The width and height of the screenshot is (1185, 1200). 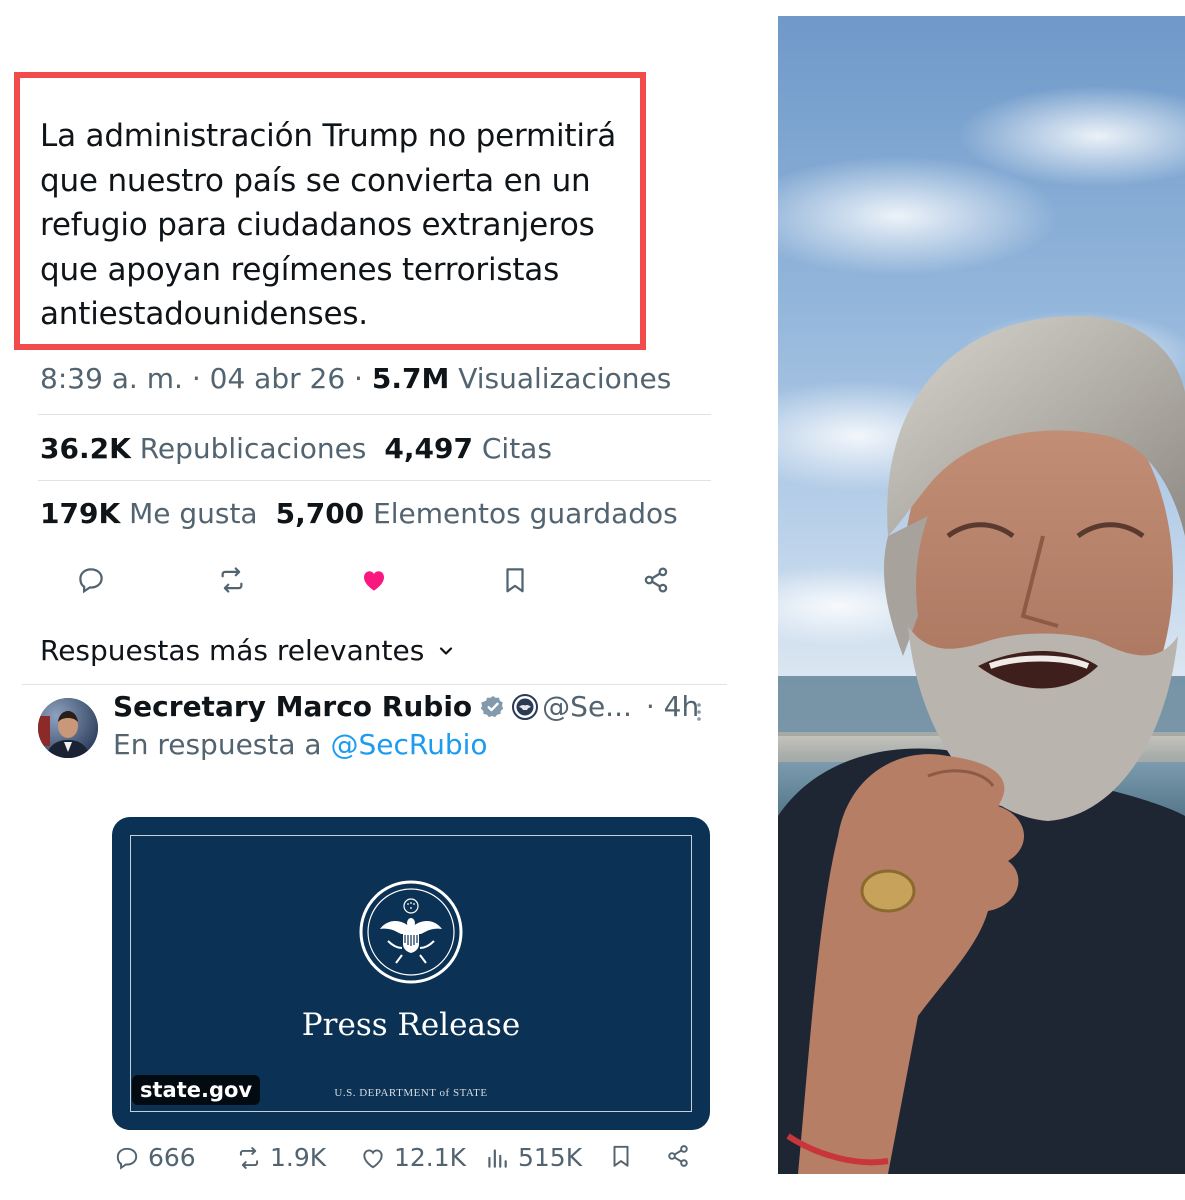 I want to click on quotes-stat: 4,497 Citas, so click(x=468, y=448).